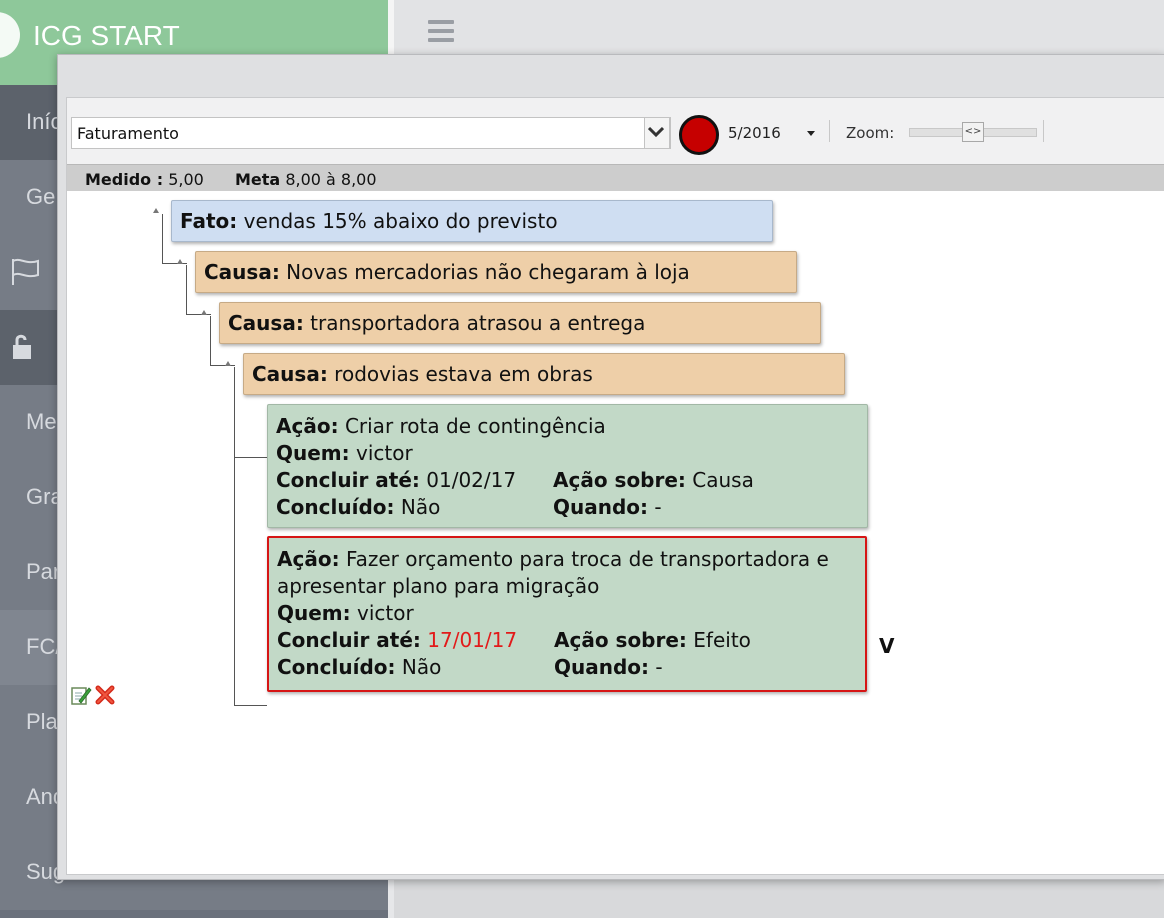 The height and width of the screenshot is (918, 1164). What do you see at coordinates (25, 271) in the screenshot?
I see `flag-icon` at bounding box center [25, 271].